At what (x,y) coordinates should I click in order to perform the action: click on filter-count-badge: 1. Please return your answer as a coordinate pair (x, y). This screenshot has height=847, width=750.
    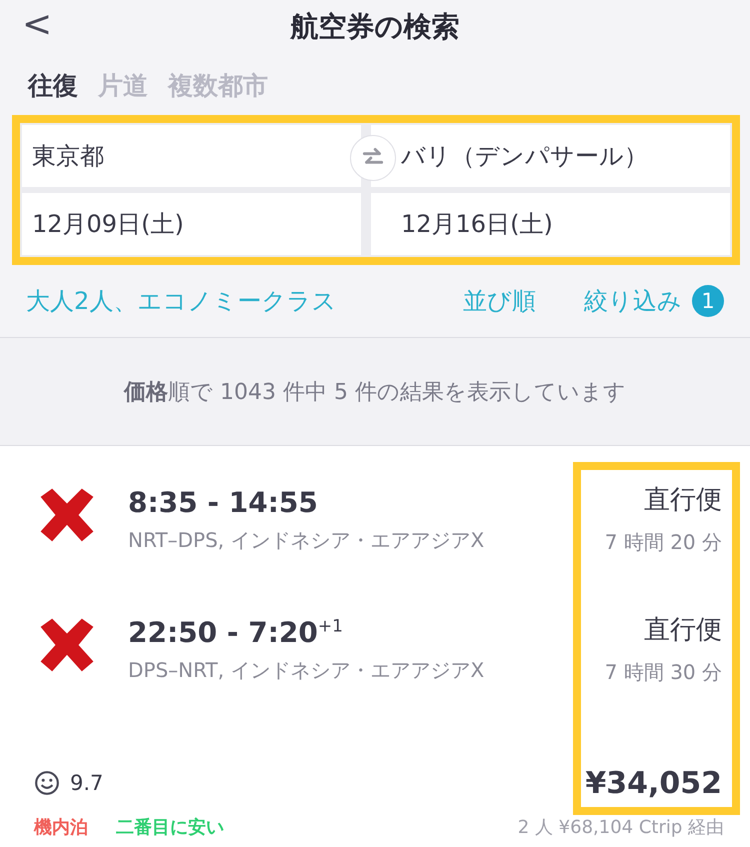
    Looking at the image, I should click on (708, 301).